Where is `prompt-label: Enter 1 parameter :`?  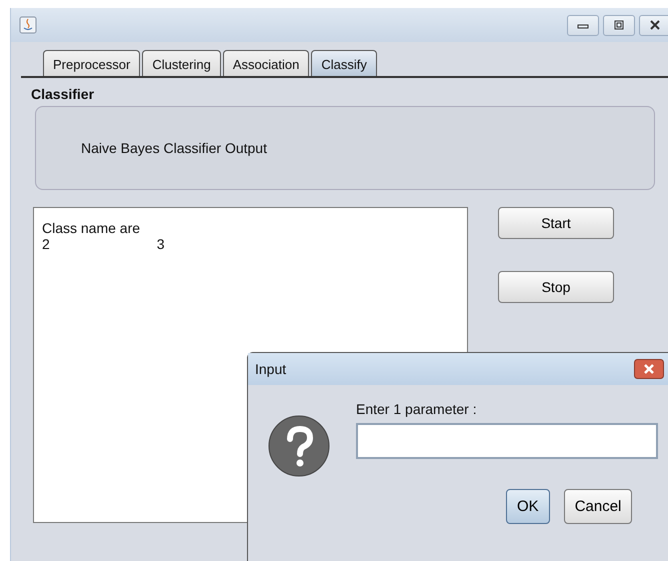 prompt-label: Enter 1 parameter : is located at coordinates (417, 409).